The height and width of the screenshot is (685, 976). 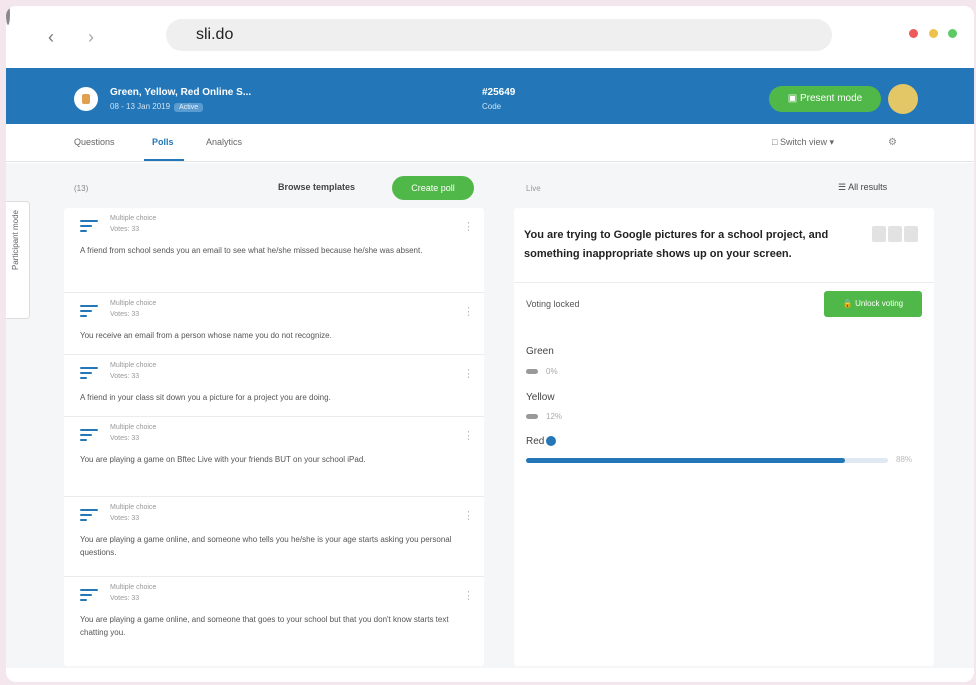 I want to click on event-code: #25649, so click(x=499, y=92).